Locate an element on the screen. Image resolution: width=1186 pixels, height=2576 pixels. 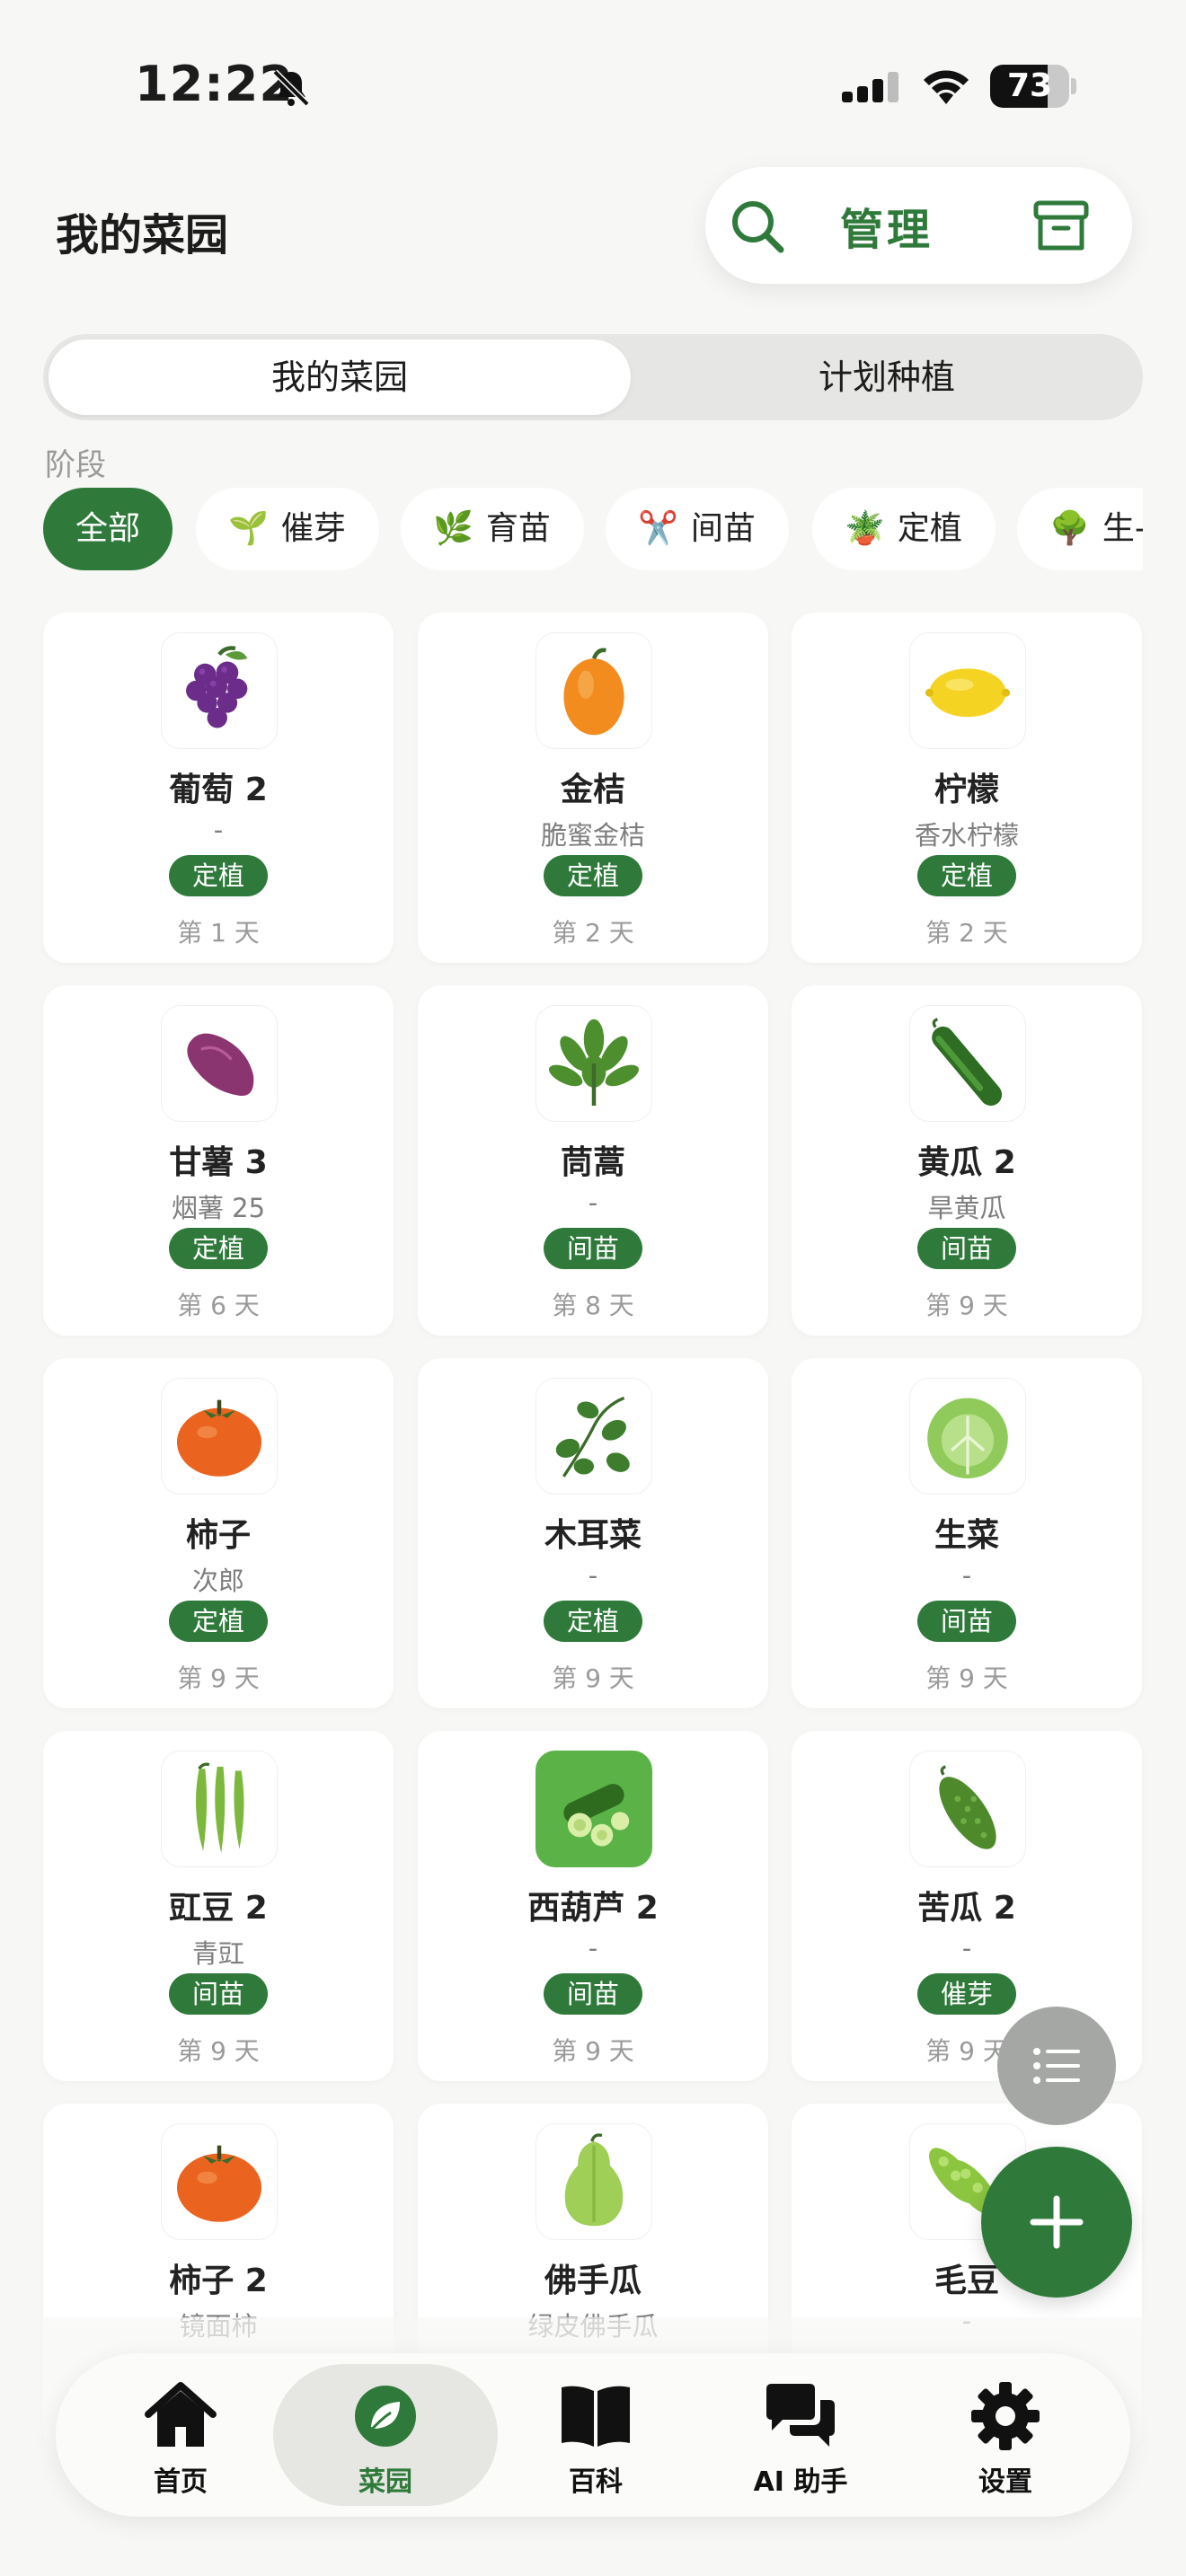
plant-card: 黄瓜 2 旱黄瓜 间苗 第 9 天 is located at coordinates (967, 1160).